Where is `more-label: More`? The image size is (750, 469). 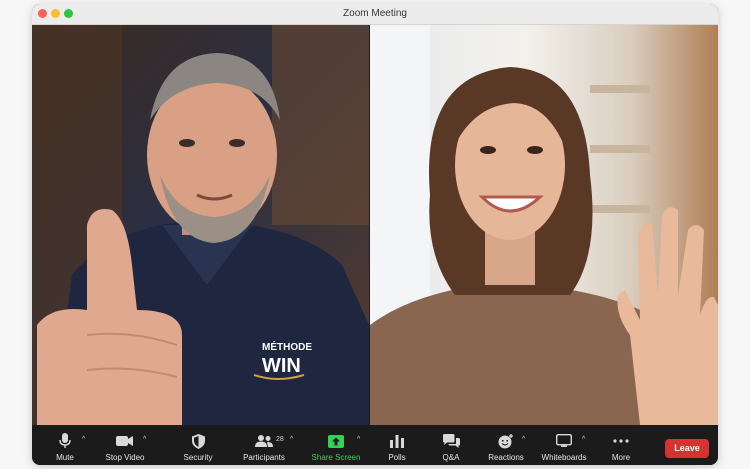 more-label: More is located at coordinates (621, 457).